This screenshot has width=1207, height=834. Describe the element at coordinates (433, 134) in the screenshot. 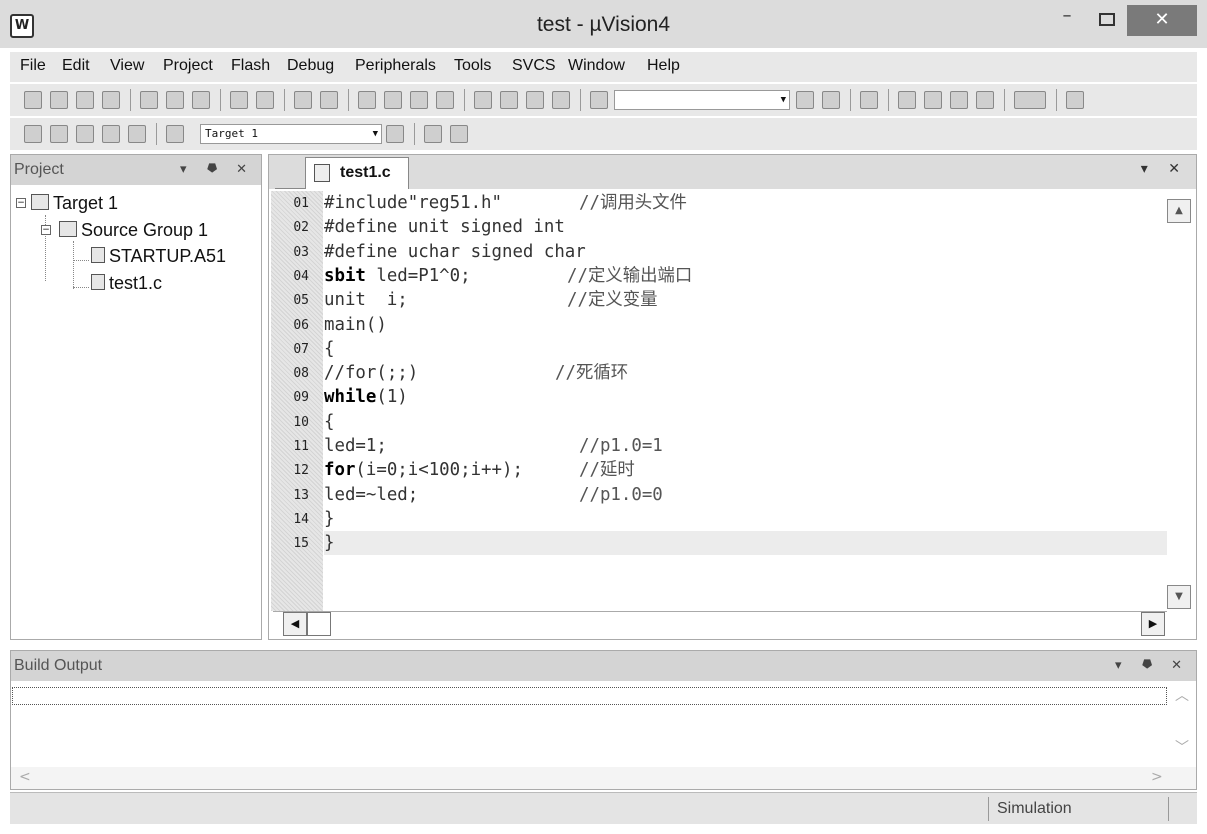

I see `manage-components-icon` at that location.